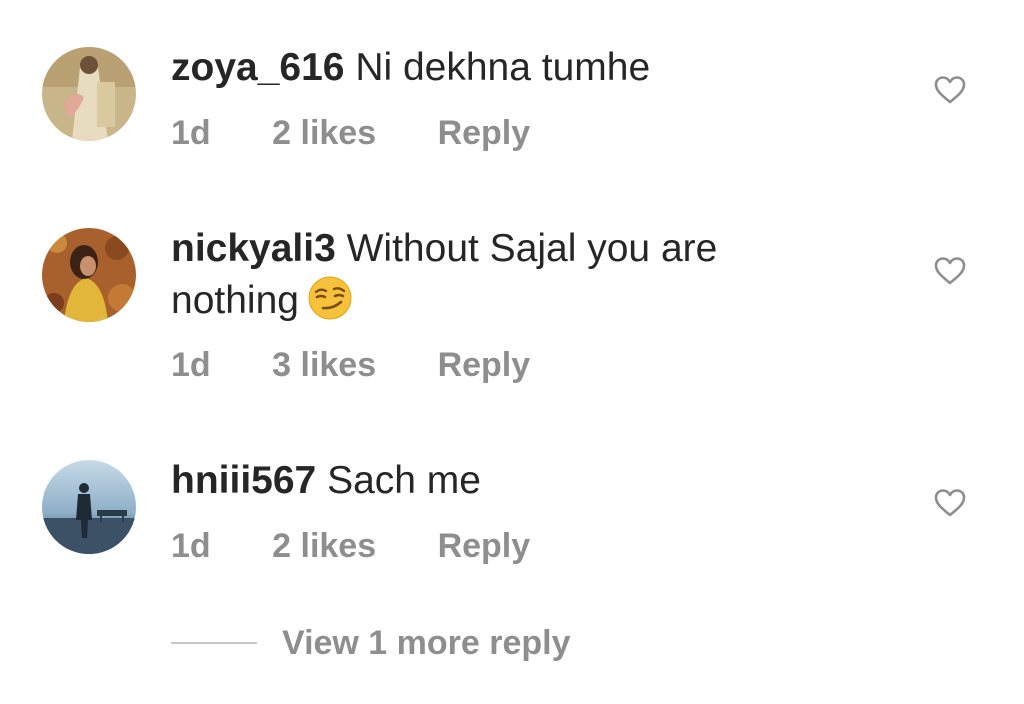 This screenshot has height=704, width=1024. What do you see at coordinates (330, 298) in the screenshot?
I see `smirking-face-icon` at bounding box center [330, 298].